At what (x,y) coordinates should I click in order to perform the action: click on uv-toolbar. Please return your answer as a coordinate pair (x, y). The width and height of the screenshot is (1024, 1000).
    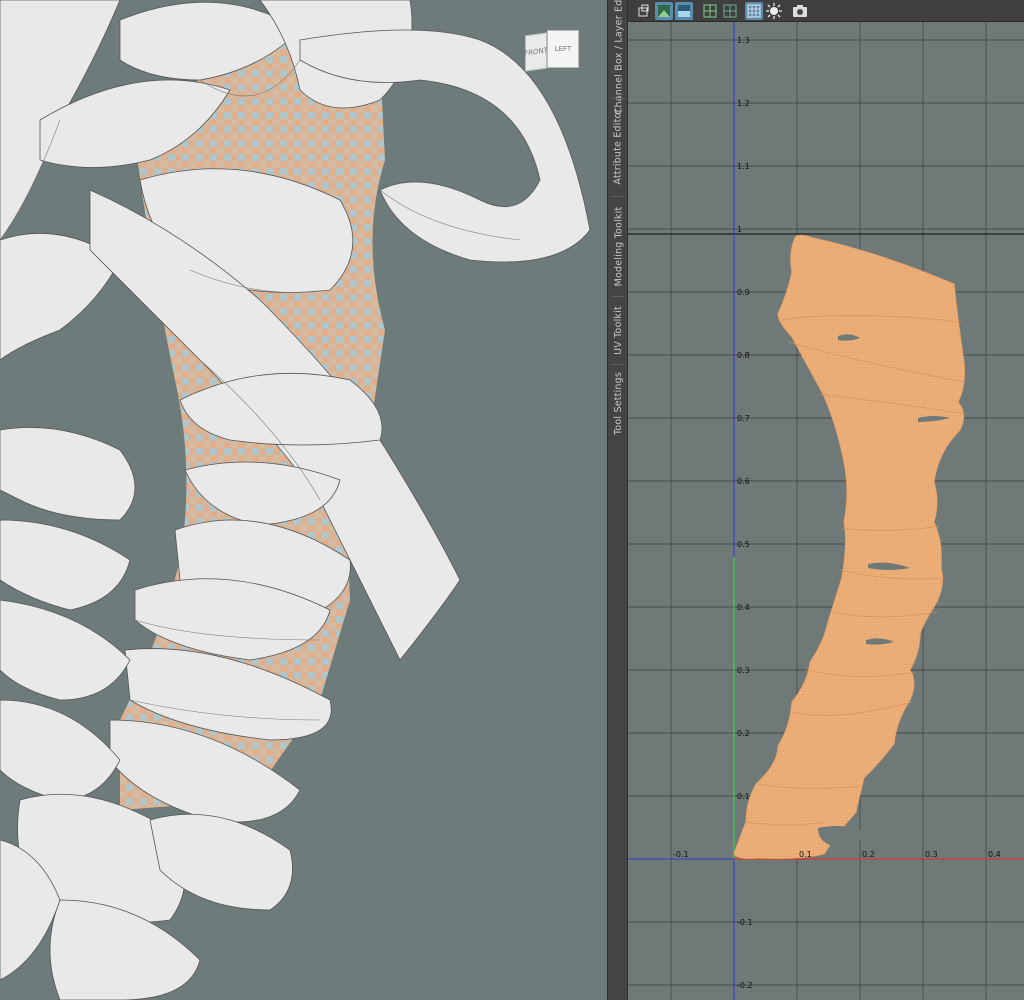
    Looking at the image, I should click on (826, 11).